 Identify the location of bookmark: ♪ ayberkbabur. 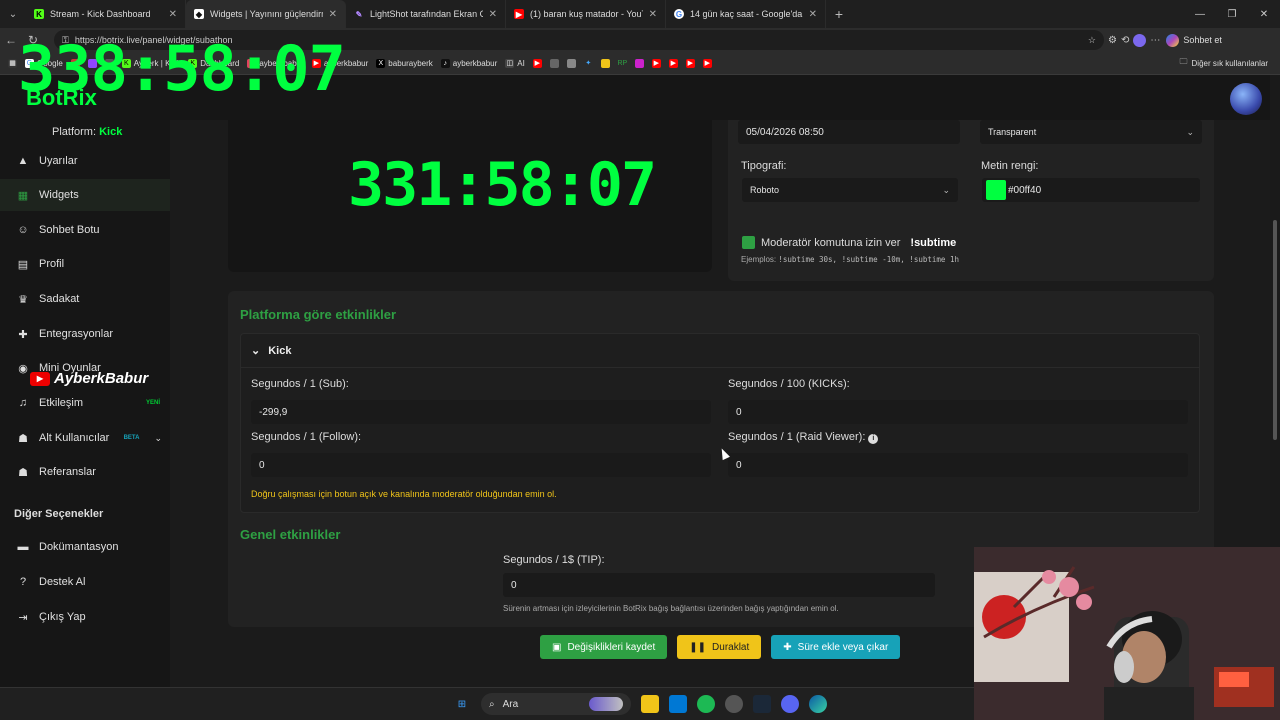
(468, 63).